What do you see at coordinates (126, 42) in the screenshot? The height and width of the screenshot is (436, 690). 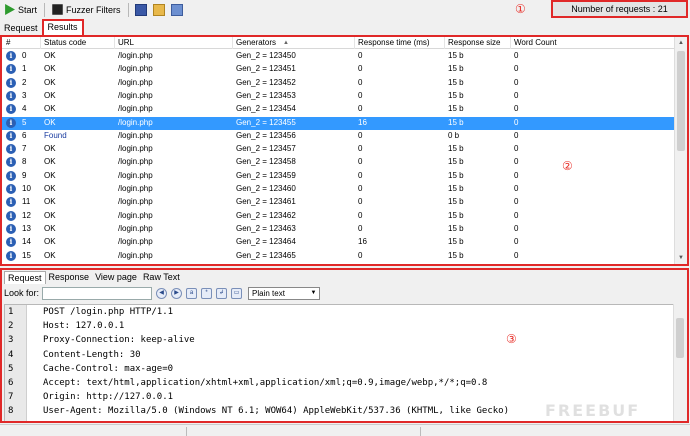 I see `column-header: URL` at bounding box center [126, 42].